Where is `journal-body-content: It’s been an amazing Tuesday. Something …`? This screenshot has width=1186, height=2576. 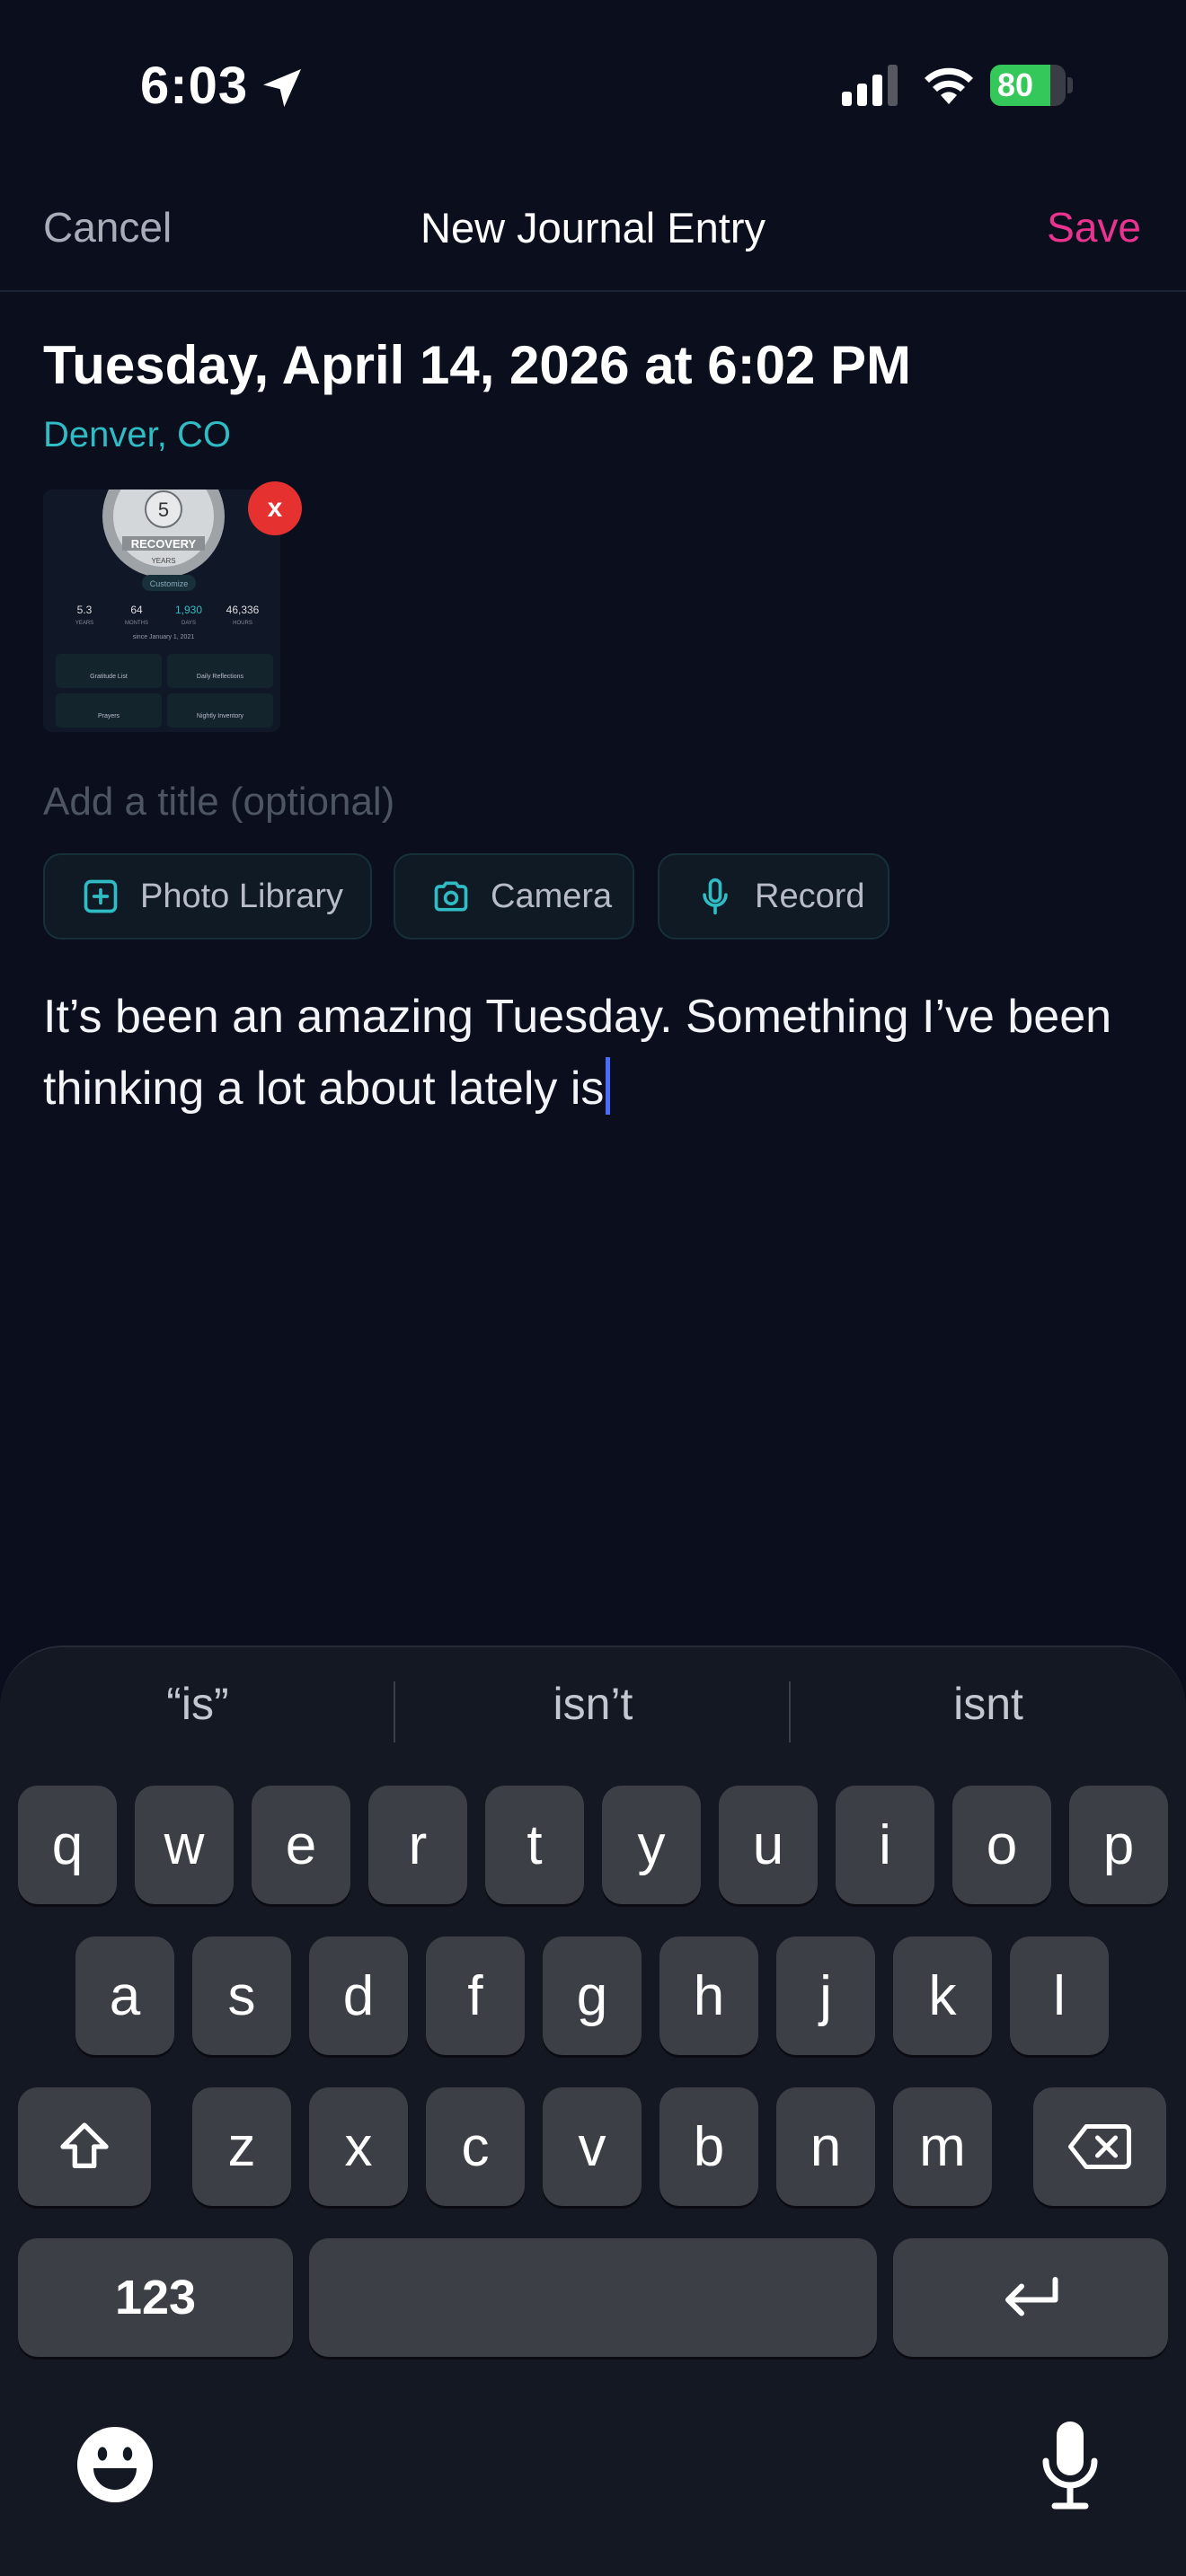 journal-body-content: It’s been an amazing Tuesday. Something … is located at coordinates (577, 1053).